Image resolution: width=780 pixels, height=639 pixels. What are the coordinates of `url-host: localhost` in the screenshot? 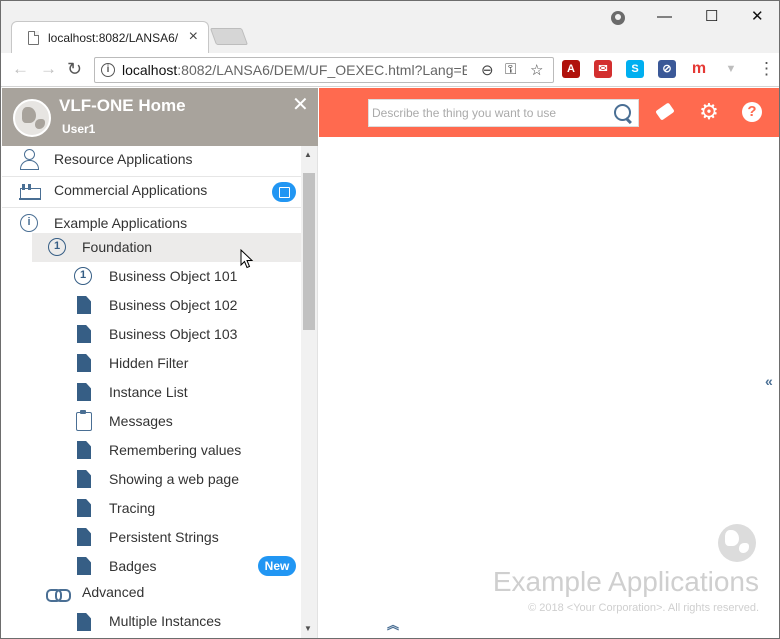 It's located at (150, 70).